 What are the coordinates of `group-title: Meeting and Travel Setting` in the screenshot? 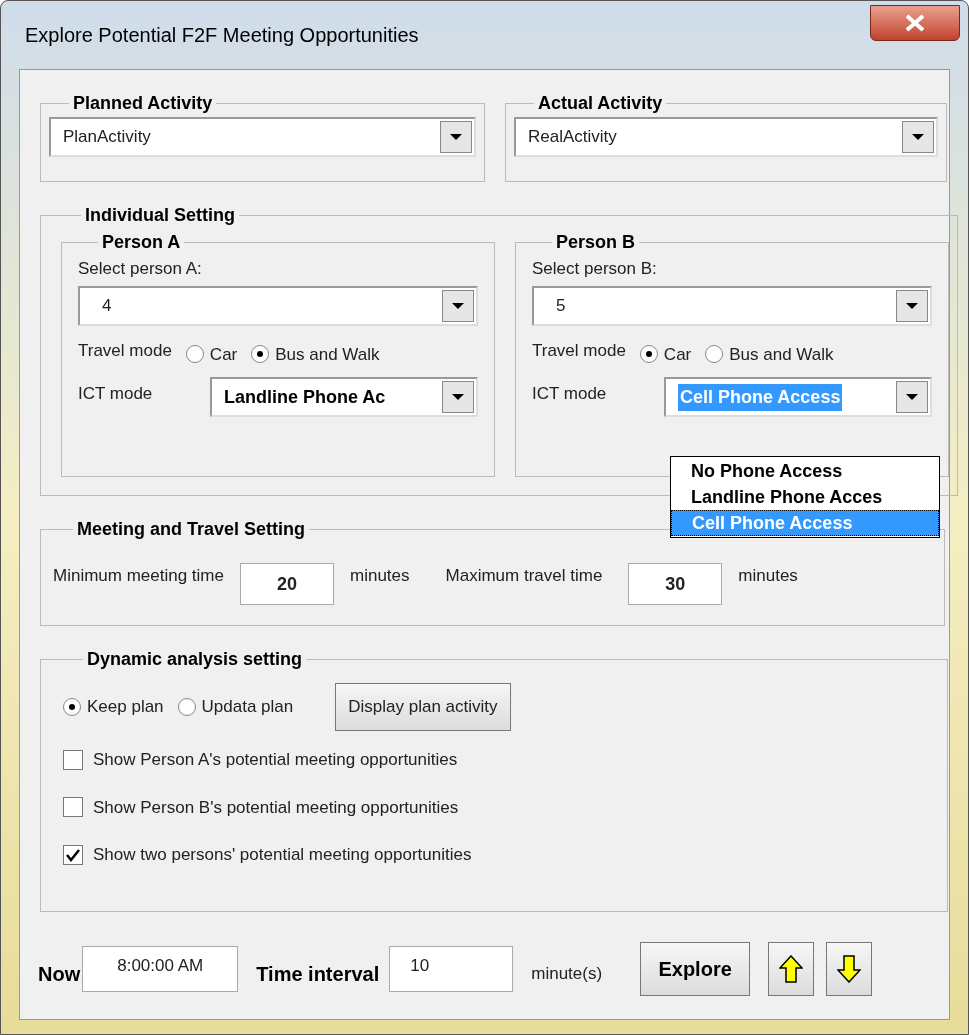 It's located at (191, 529).